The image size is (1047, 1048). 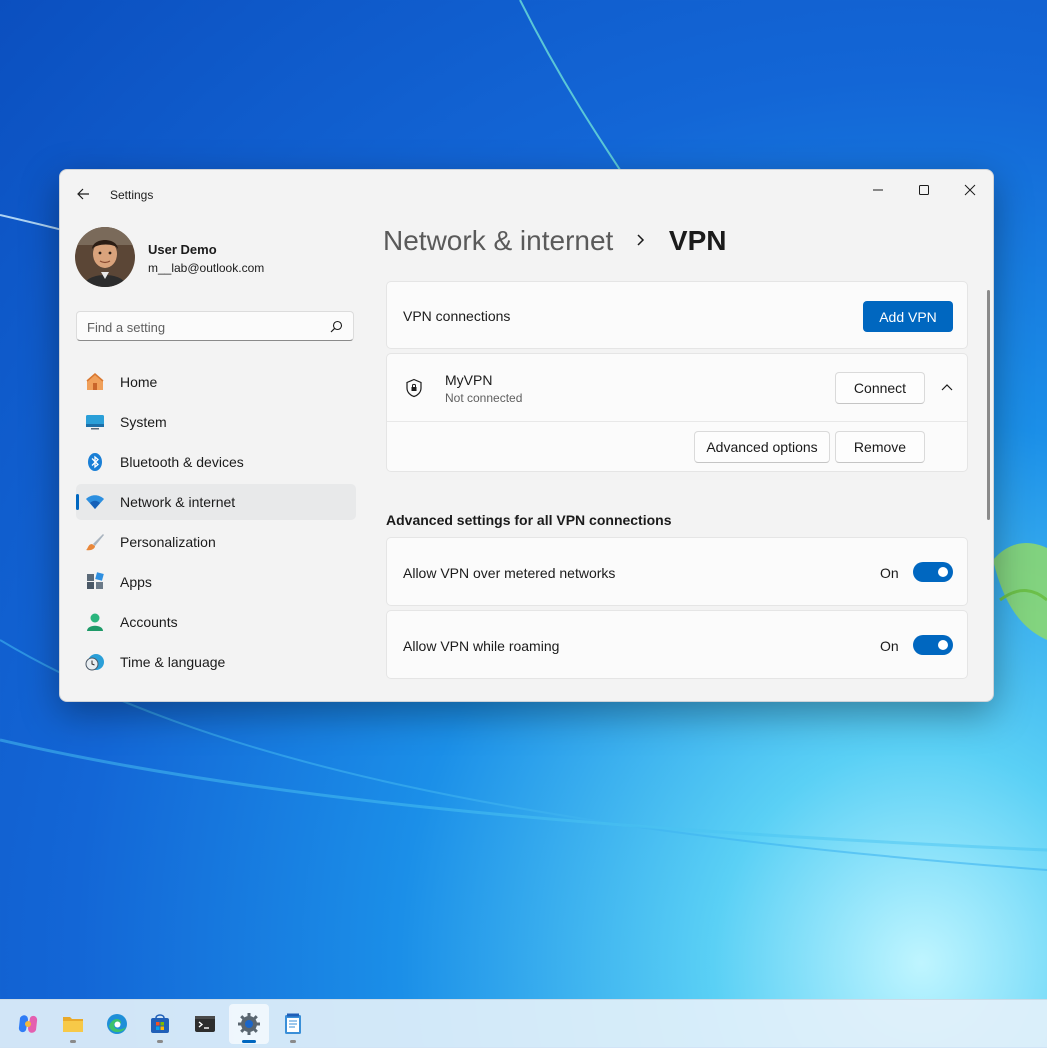 What do you see at coordinates (509, 573) in the screenshot?
I see `setting-label: Allow VPN over metered networks` at bounding box center [509, 573].